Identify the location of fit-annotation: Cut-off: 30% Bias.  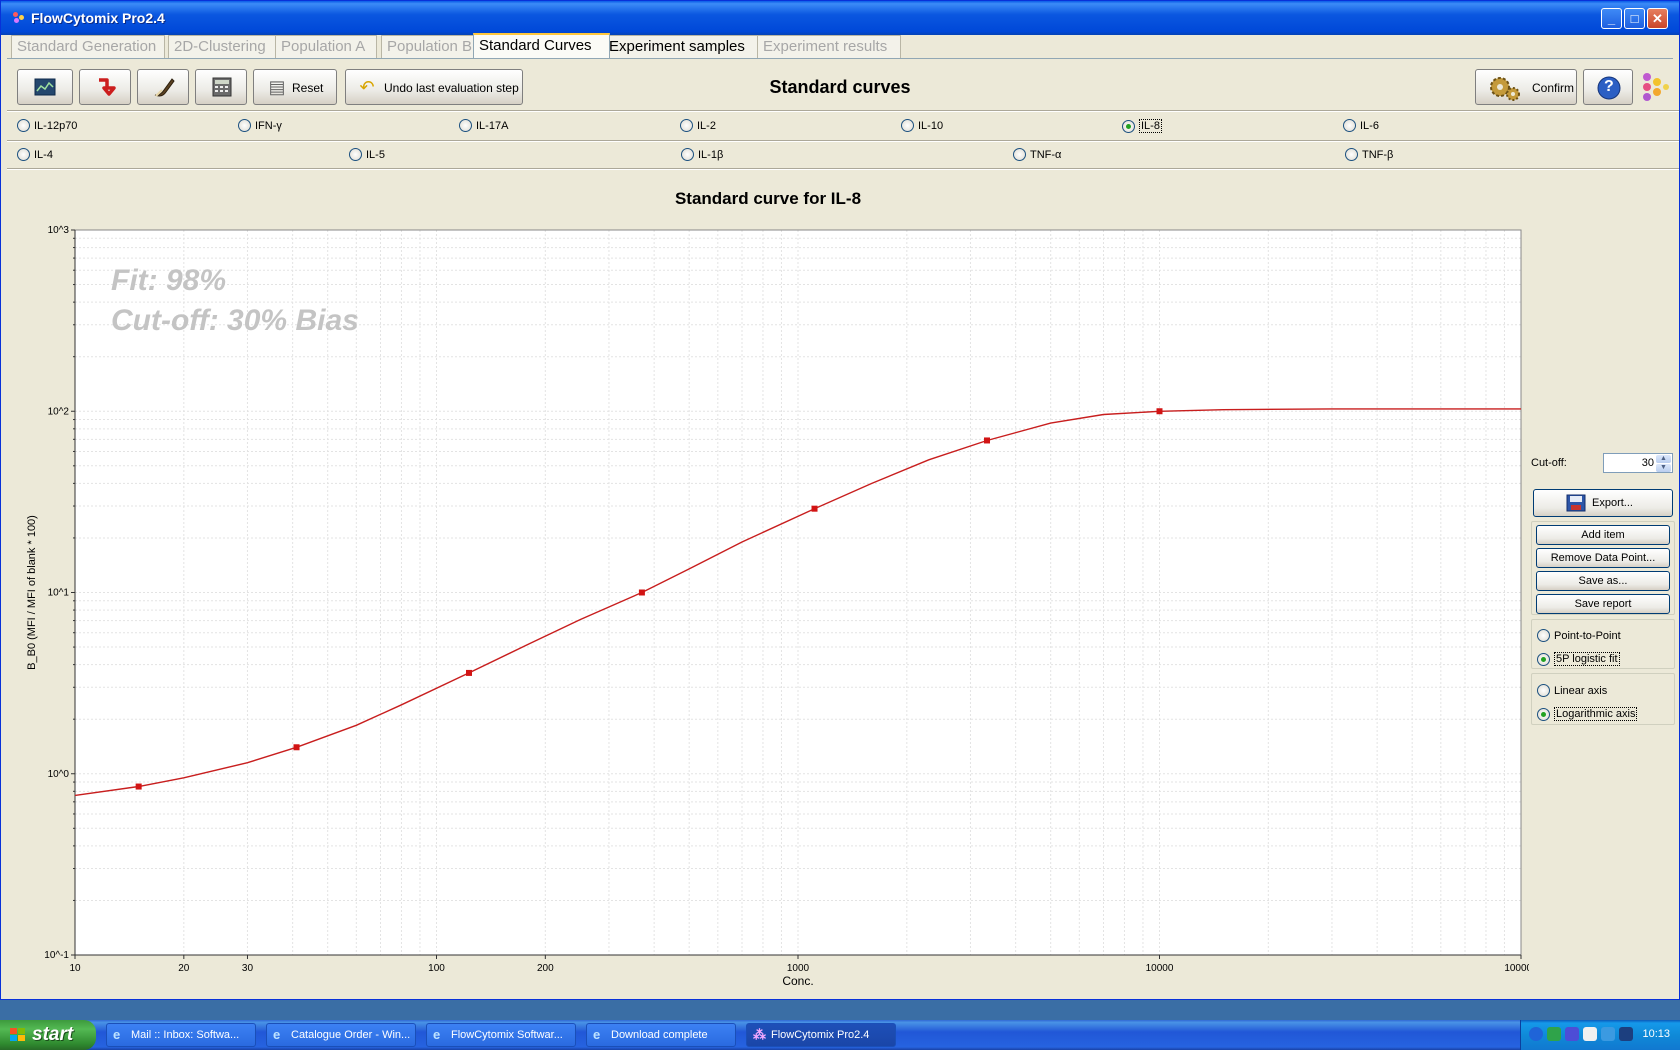
(235, 320).